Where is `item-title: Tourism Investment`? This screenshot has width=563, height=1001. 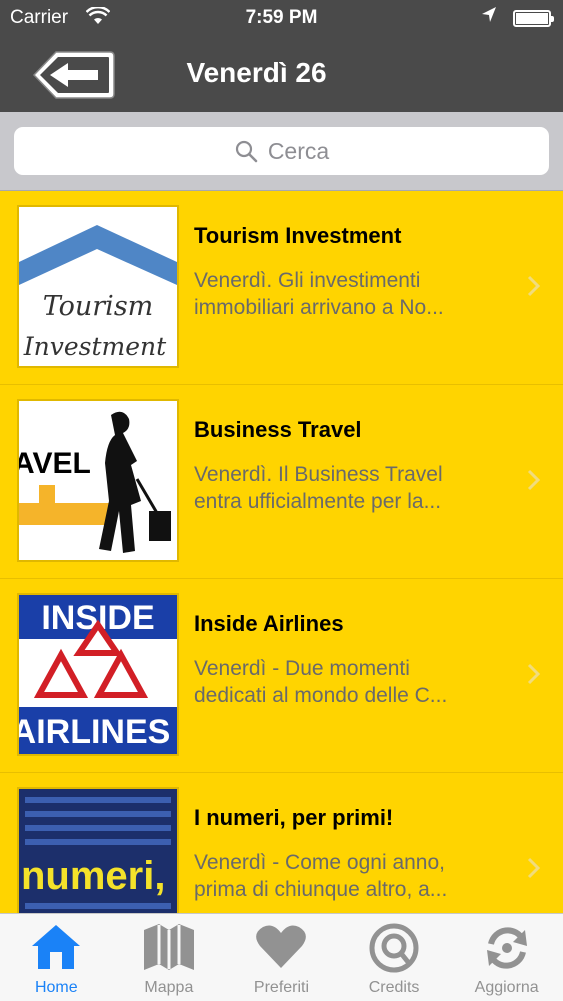 item-title: Tourism Investment is located at coordinates (298, 235).